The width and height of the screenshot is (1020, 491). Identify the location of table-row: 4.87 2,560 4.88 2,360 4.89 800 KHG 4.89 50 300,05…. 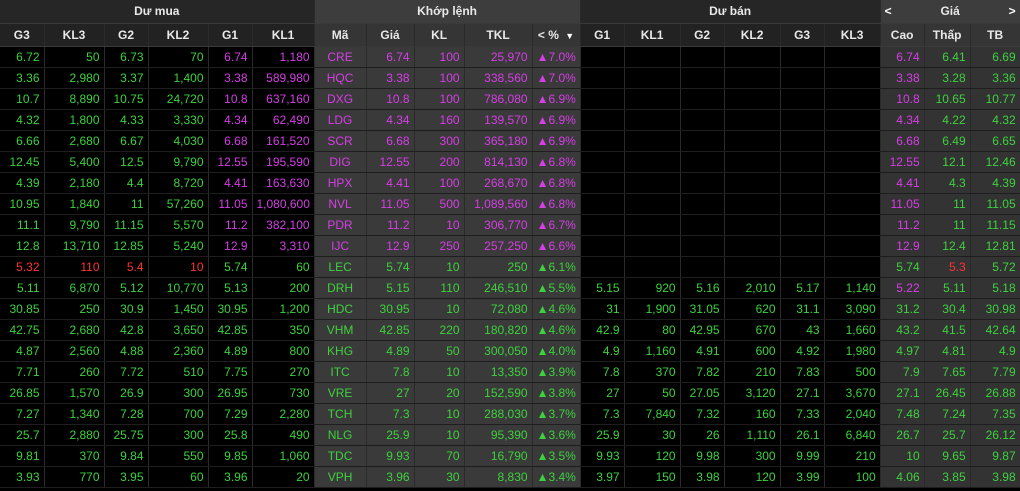
(510, 351).